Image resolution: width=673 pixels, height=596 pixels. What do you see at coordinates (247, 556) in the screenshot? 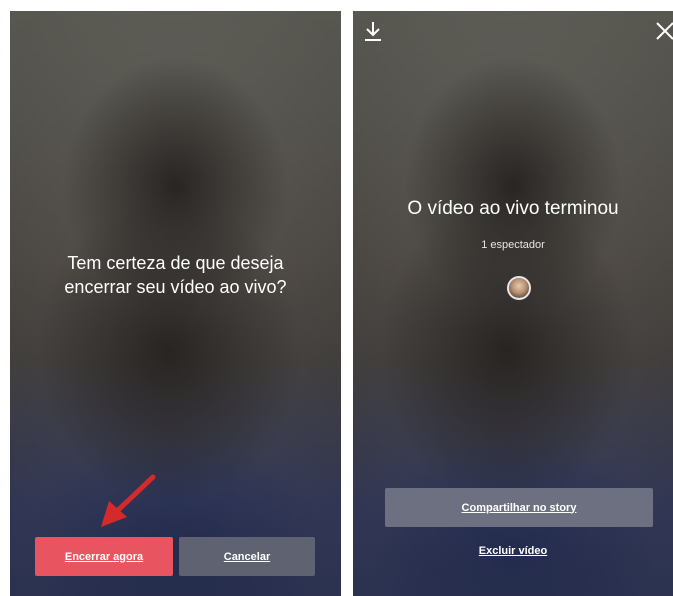
I see `cancel-button: Cancelar` at bounding box center [247, 556].